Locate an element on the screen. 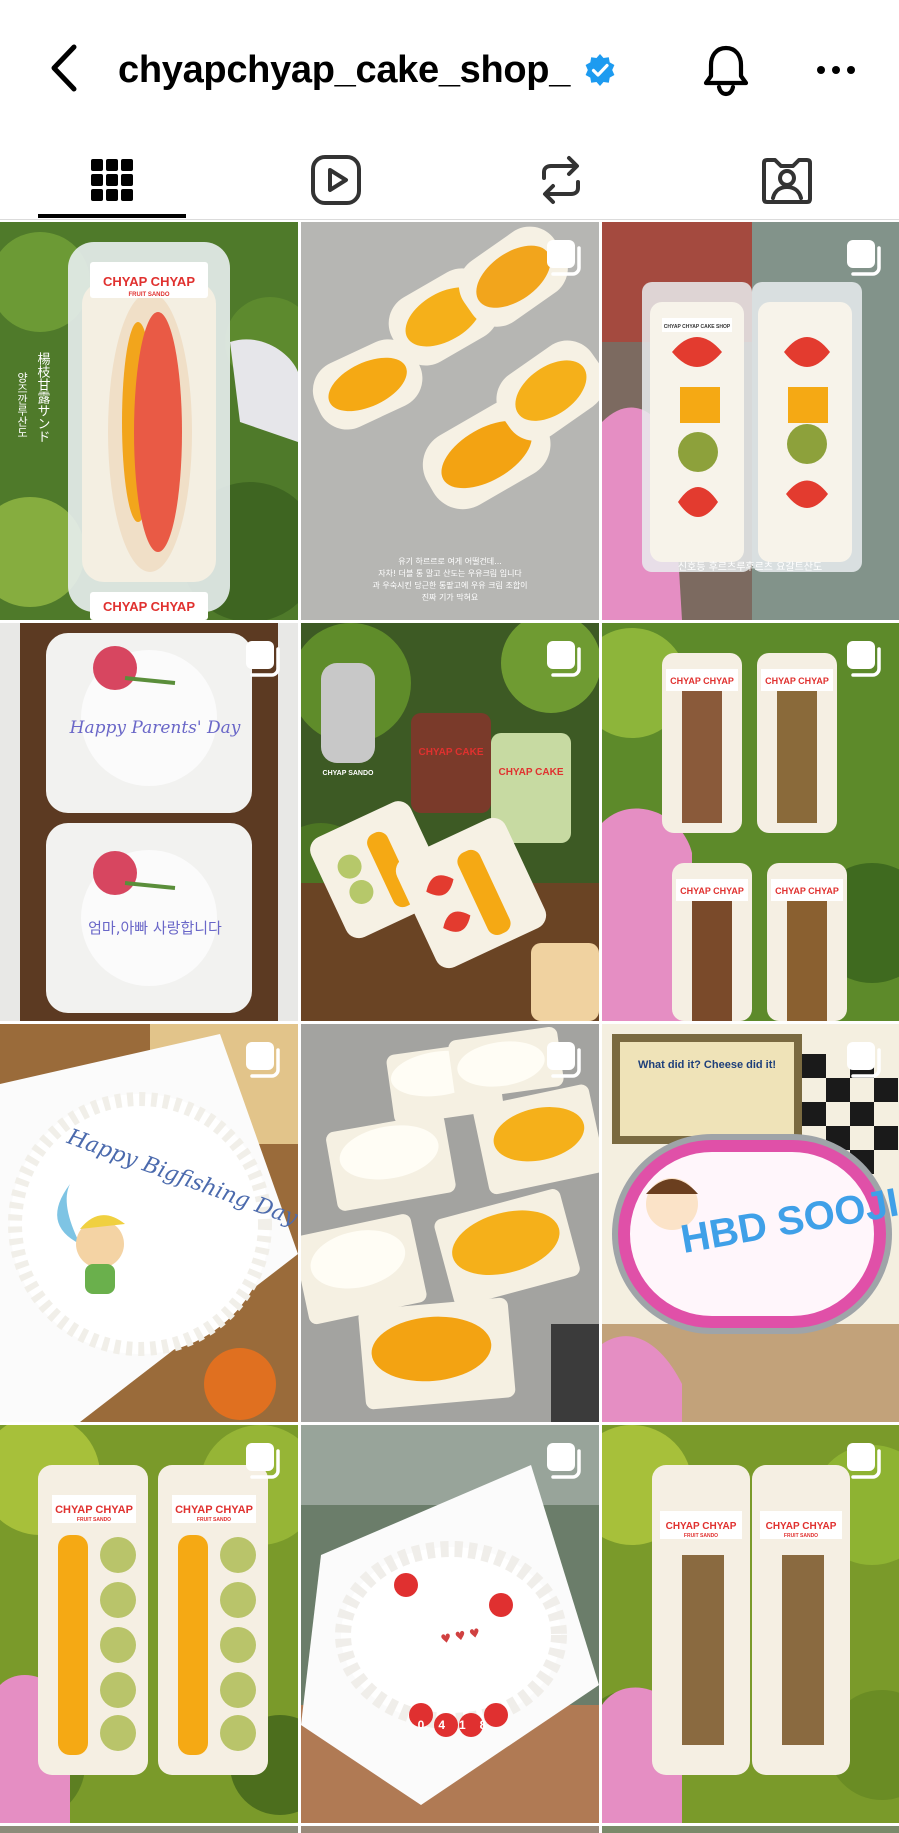 Image resolution: width=899 pixels, height=1833 pixels. profile-header: chyapchyap_cake_shop_ is located at coordinates (449, 70).